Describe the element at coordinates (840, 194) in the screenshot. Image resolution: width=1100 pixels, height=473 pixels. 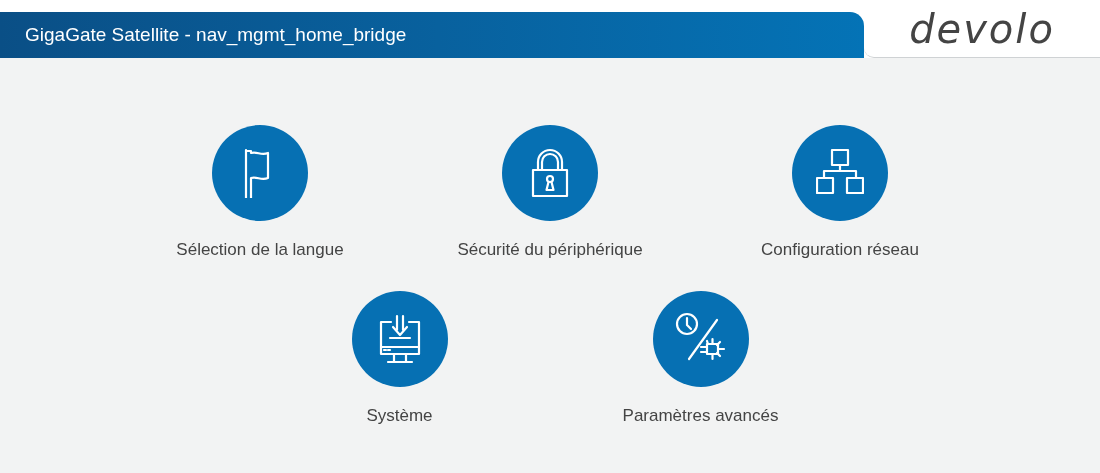
I see `menu-tile: Configuration réseau` at that location.